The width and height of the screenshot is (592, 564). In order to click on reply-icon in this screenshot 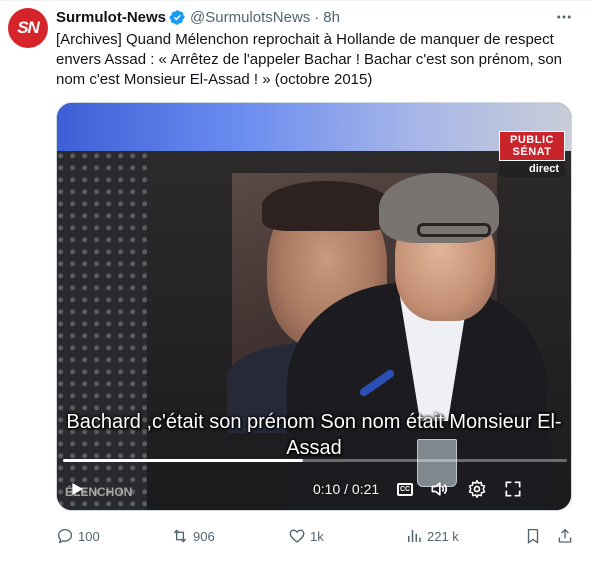, I will do `click(65, 536)`.